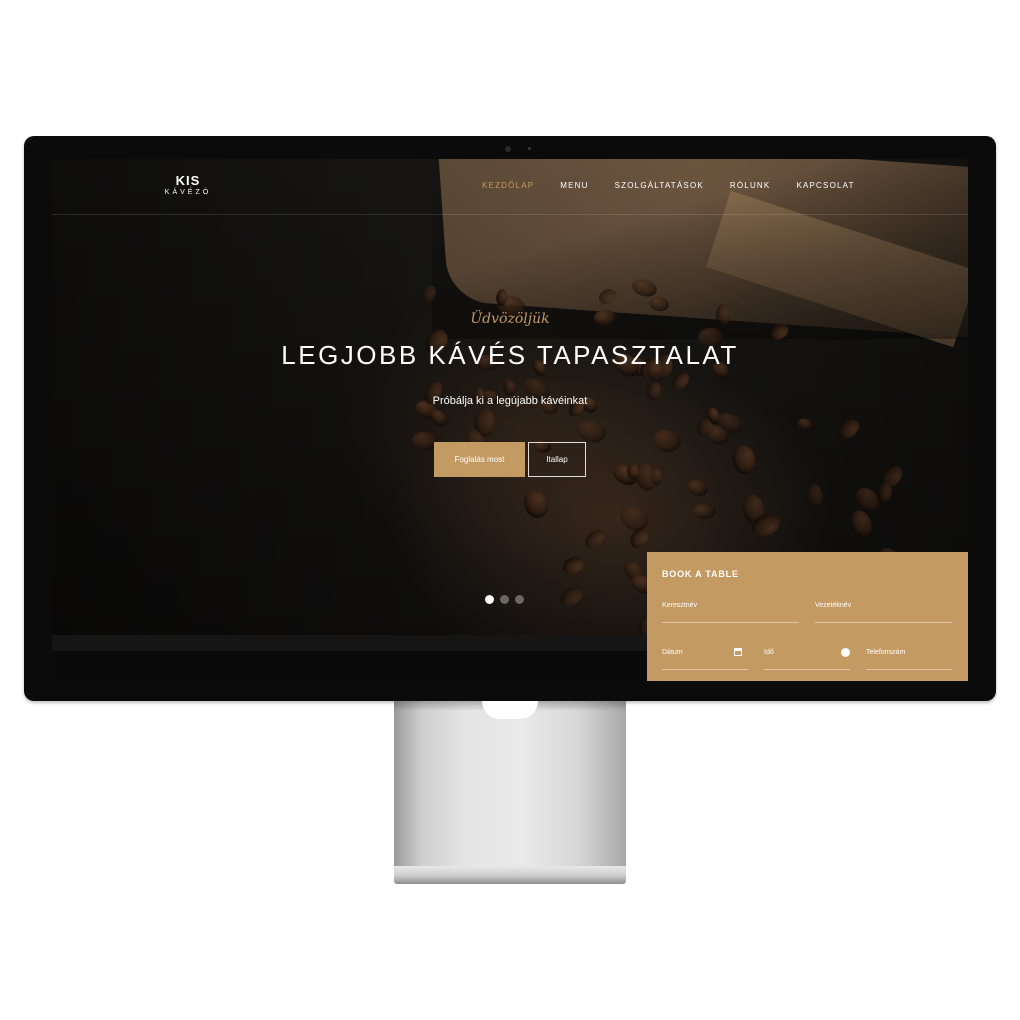 Image resolution: width=1020 pixels, height=1020 pixels. Describe the element at coordinates (680, 605) in the screenshot. I see `first-name-placeholder: Keresztnév` at that location.